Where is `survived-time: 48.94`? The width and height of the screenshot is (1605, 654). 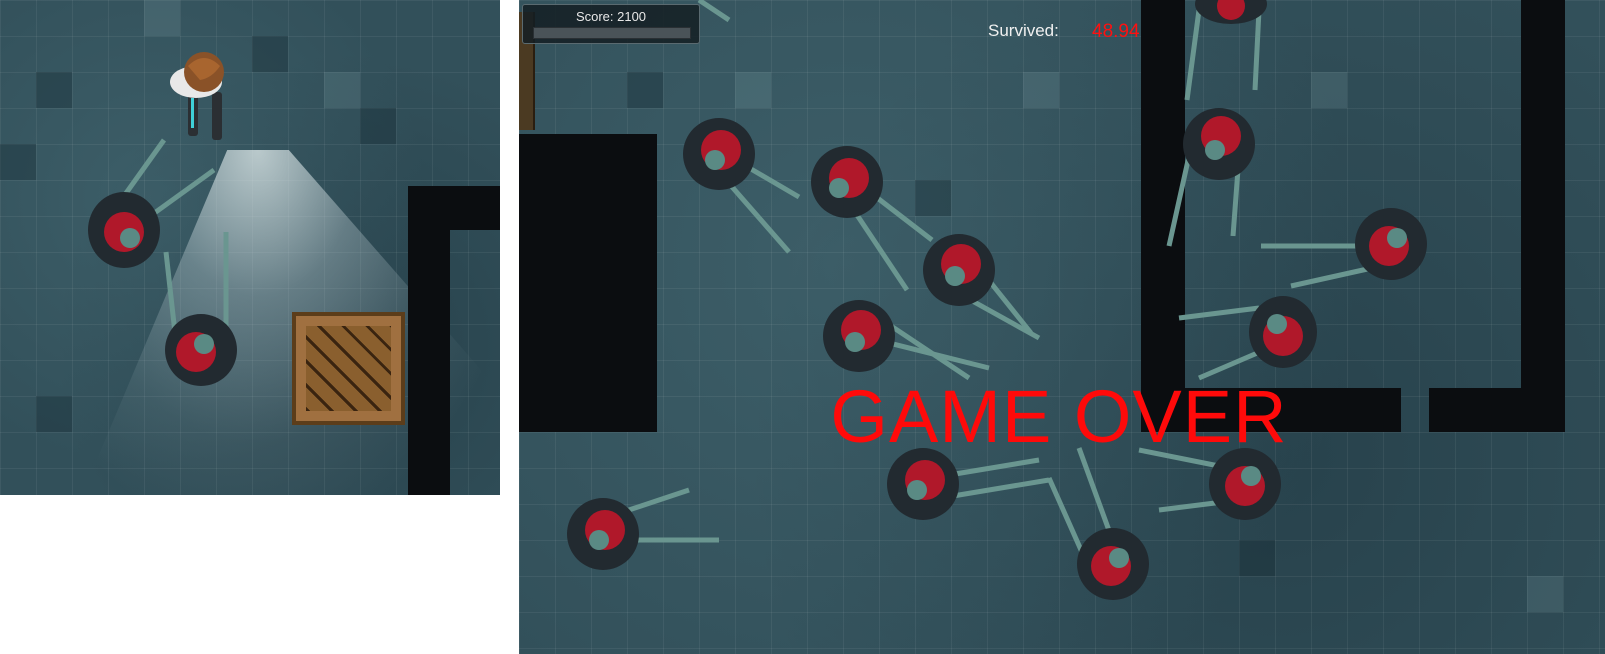
survived-time: 48.94 is located at coordinates (1116, 31).